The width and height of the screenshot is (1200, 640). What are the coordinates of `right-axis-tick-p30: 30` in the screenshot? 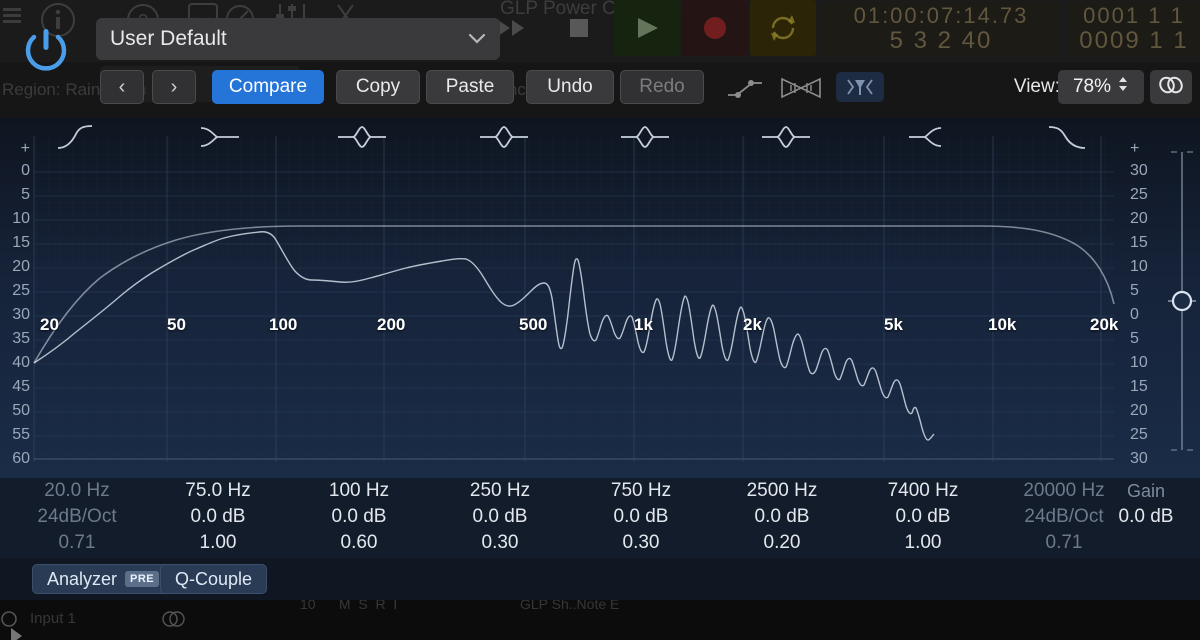 It's located at (1139, 170).